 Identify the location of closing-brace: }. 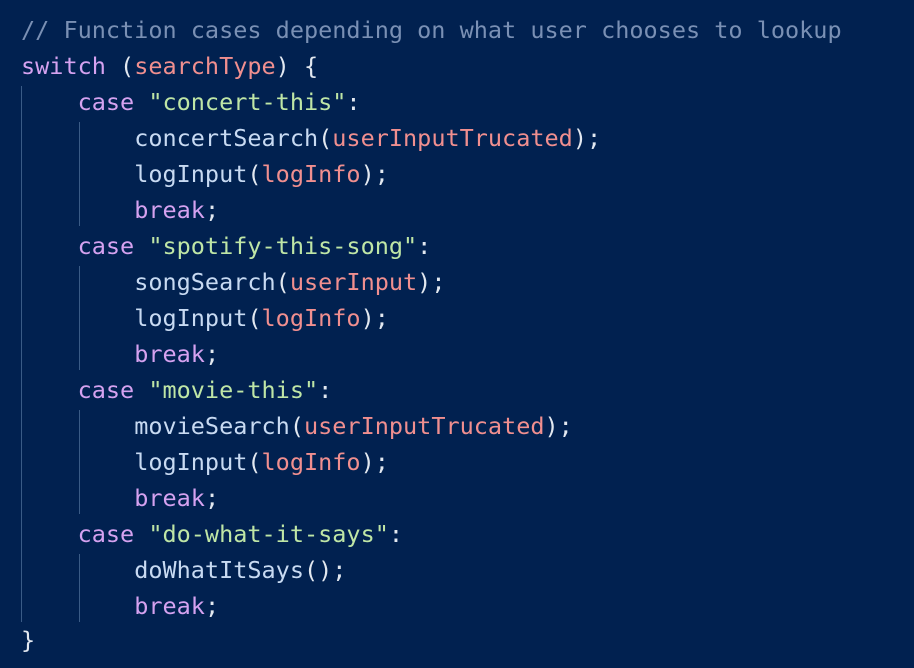
(28, 640).